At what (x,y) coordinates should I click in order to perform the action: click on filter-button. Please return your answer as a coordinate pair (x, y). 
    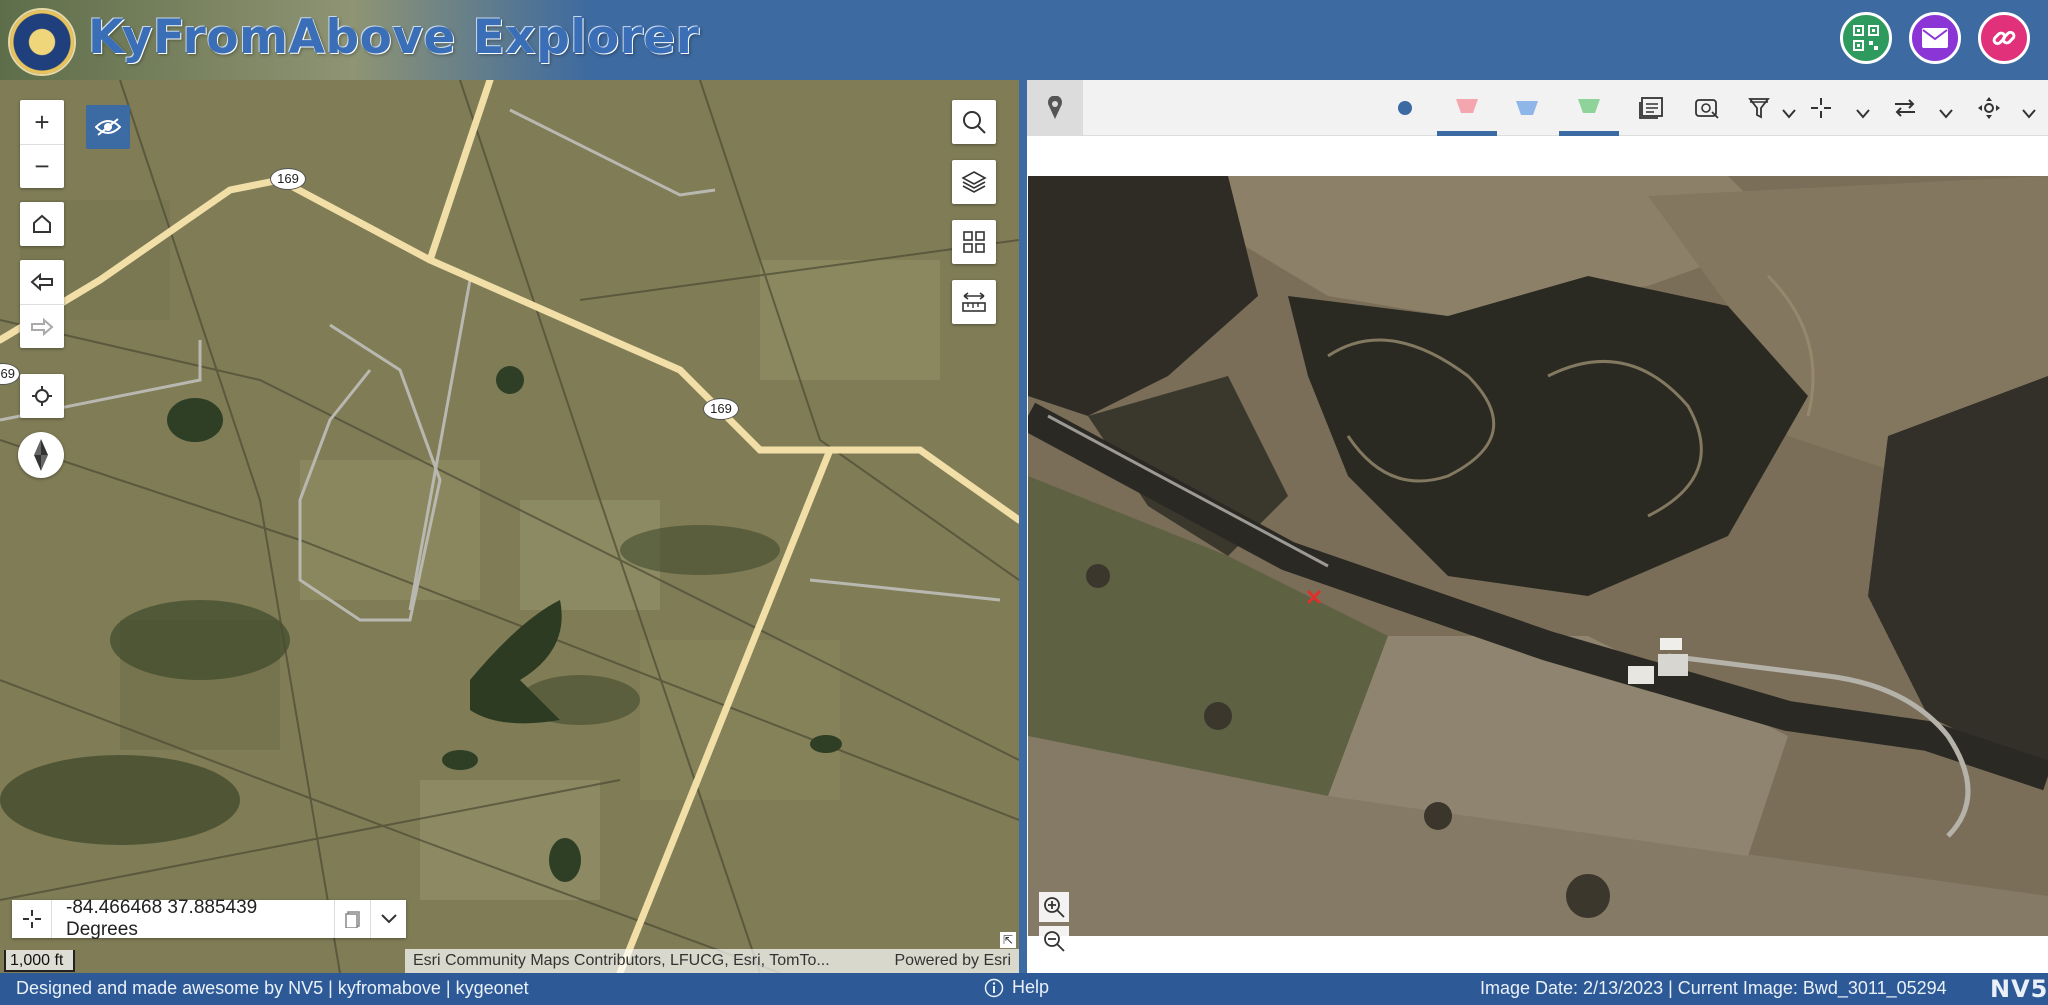
    Looking at the image, I should click on (1759, 108).